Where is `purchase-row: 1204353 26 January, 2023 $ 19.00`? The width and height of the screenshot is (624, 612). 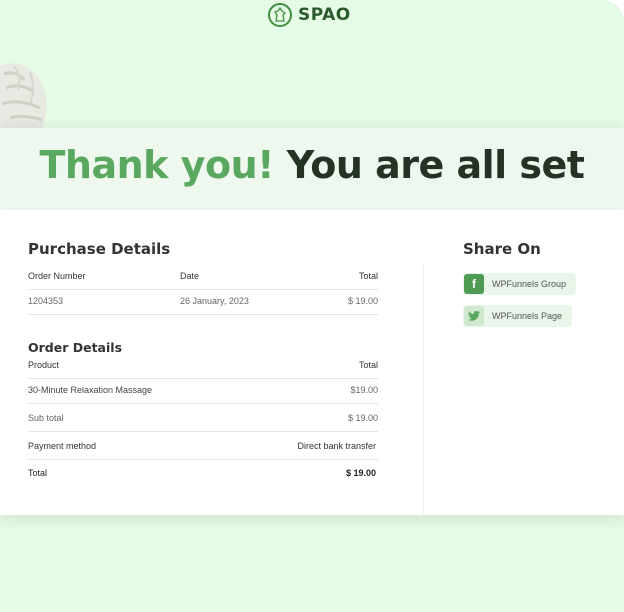
purchase-row: 1204353 26 January, 2023 $ 19.00 is located at coordinates (203, 301).